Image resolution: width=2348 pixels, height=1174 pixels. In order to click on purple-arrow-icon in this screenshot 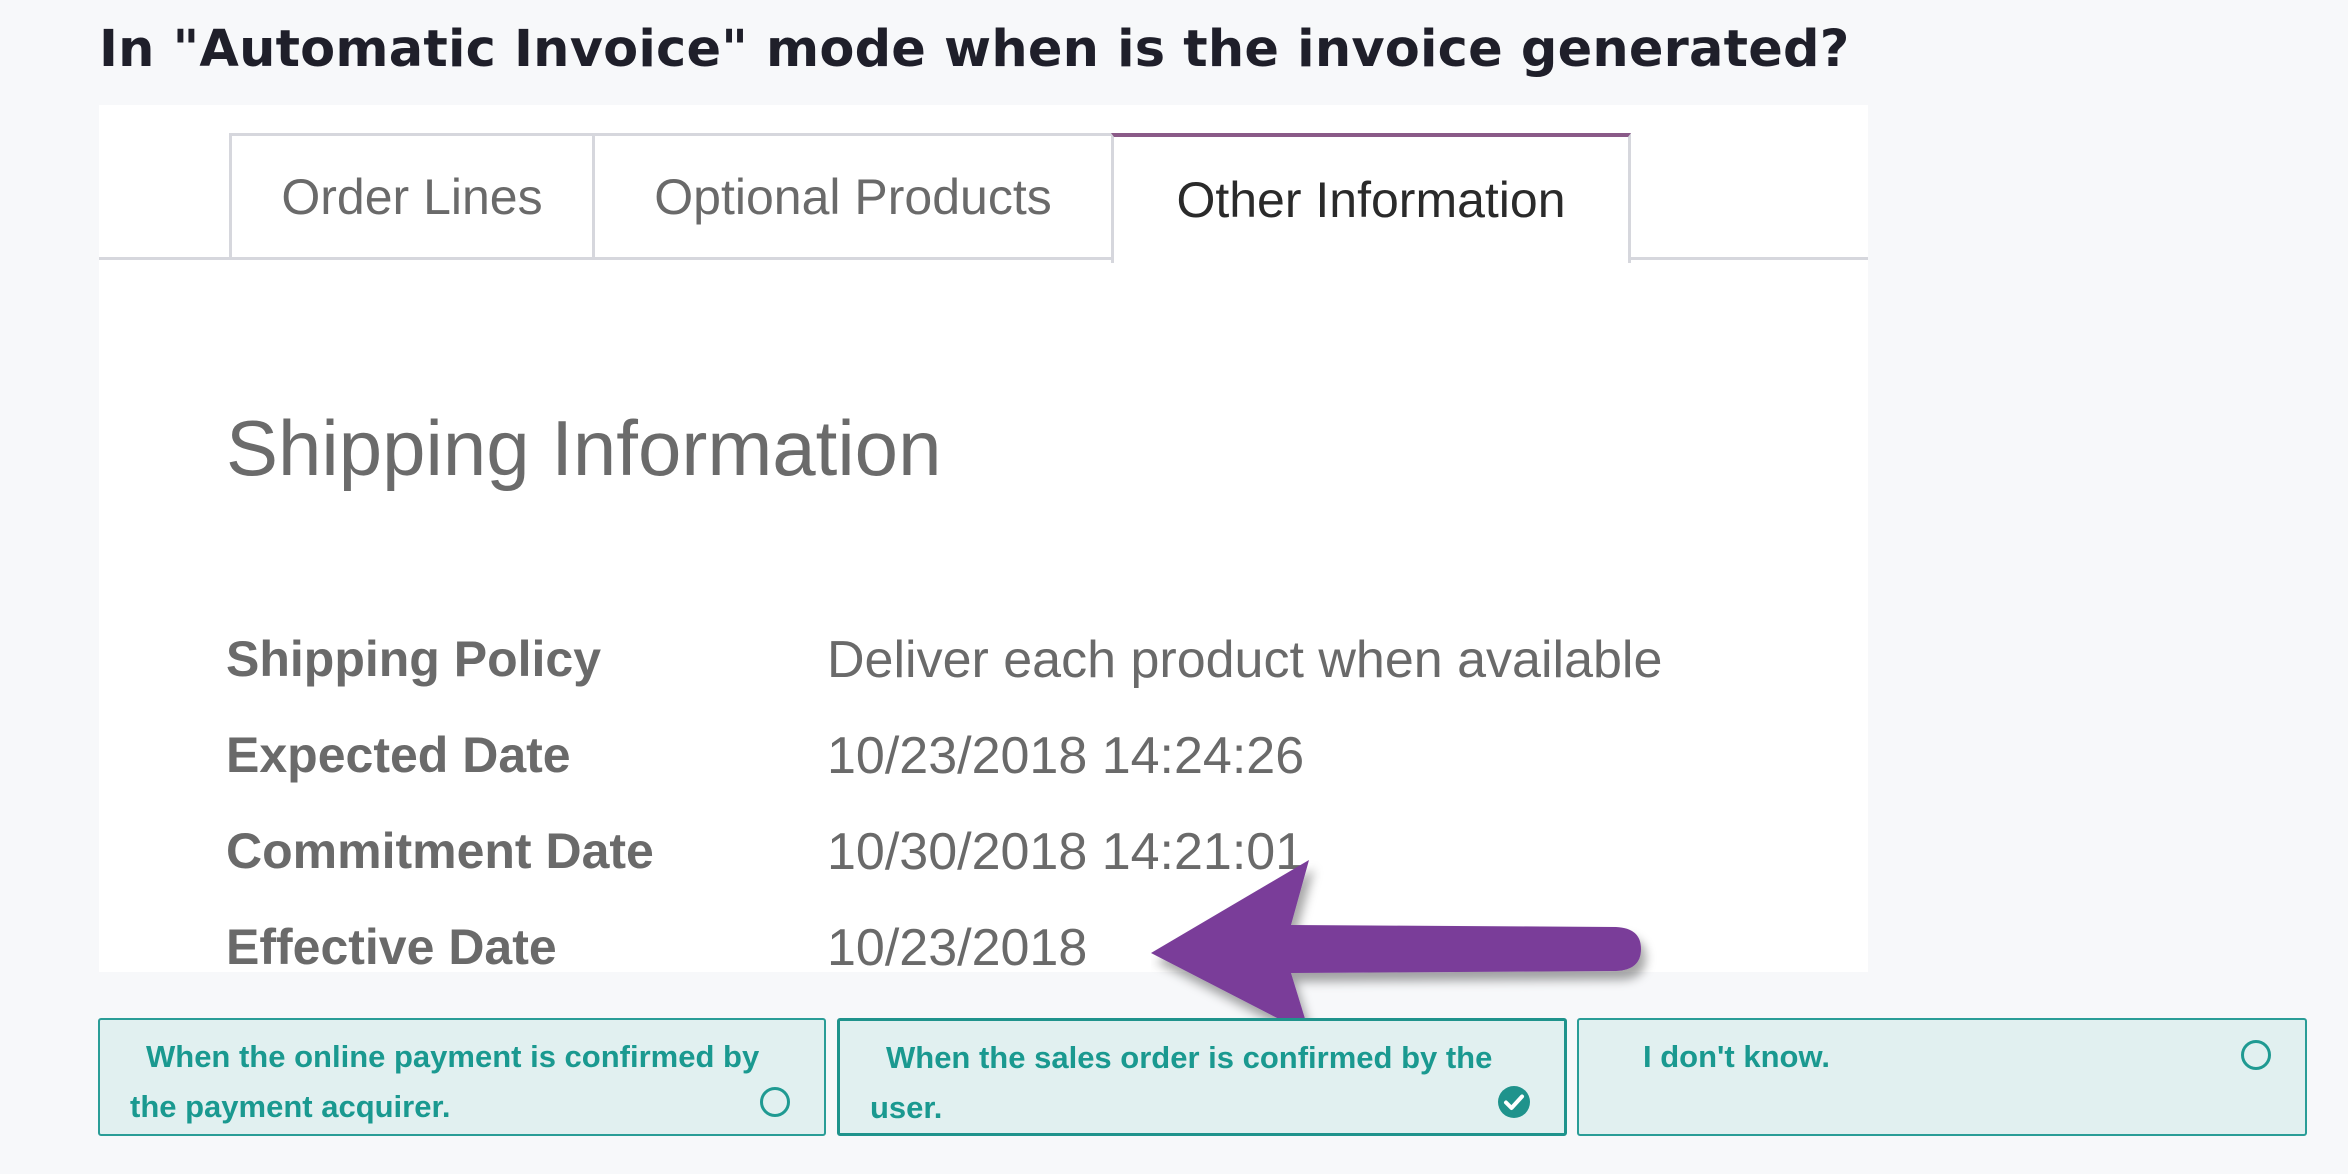, I will do `click(1396, 947)`.